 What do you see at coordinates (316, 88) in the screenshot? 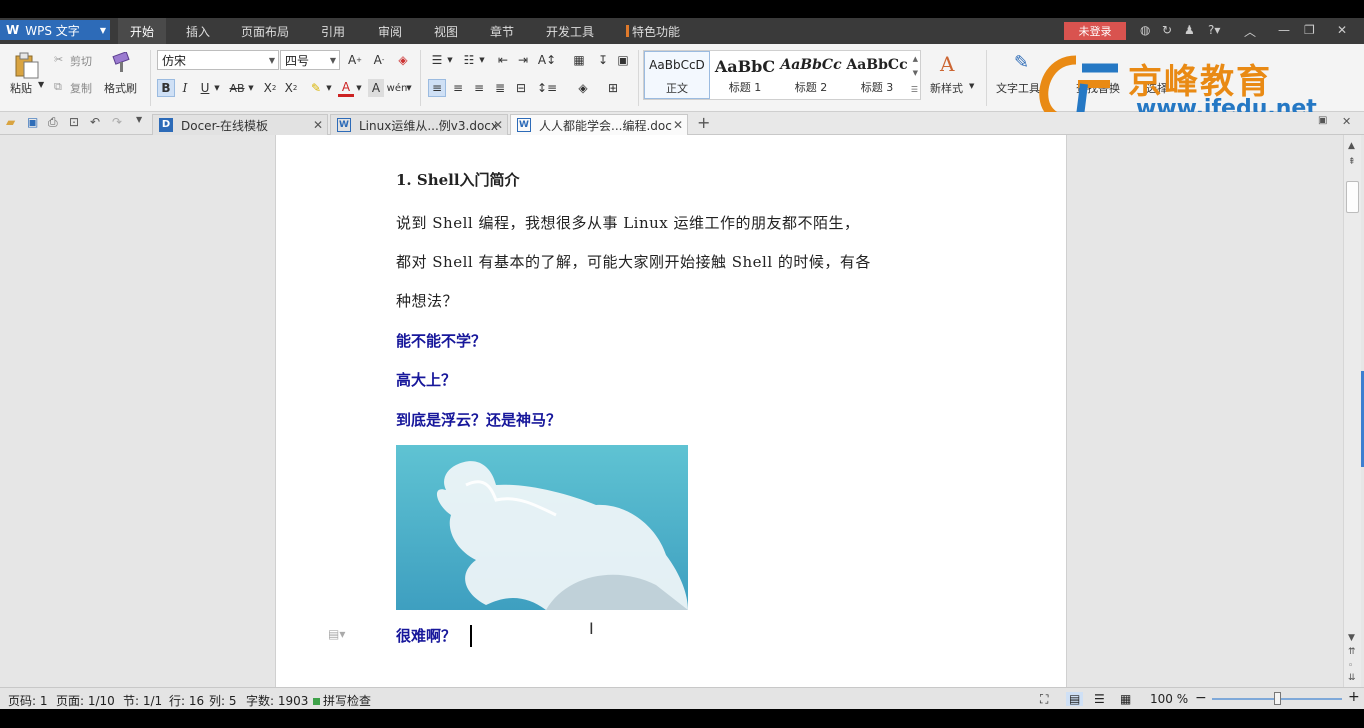
I see `highlight-icon: ✎` at bounding box center [316, 88].